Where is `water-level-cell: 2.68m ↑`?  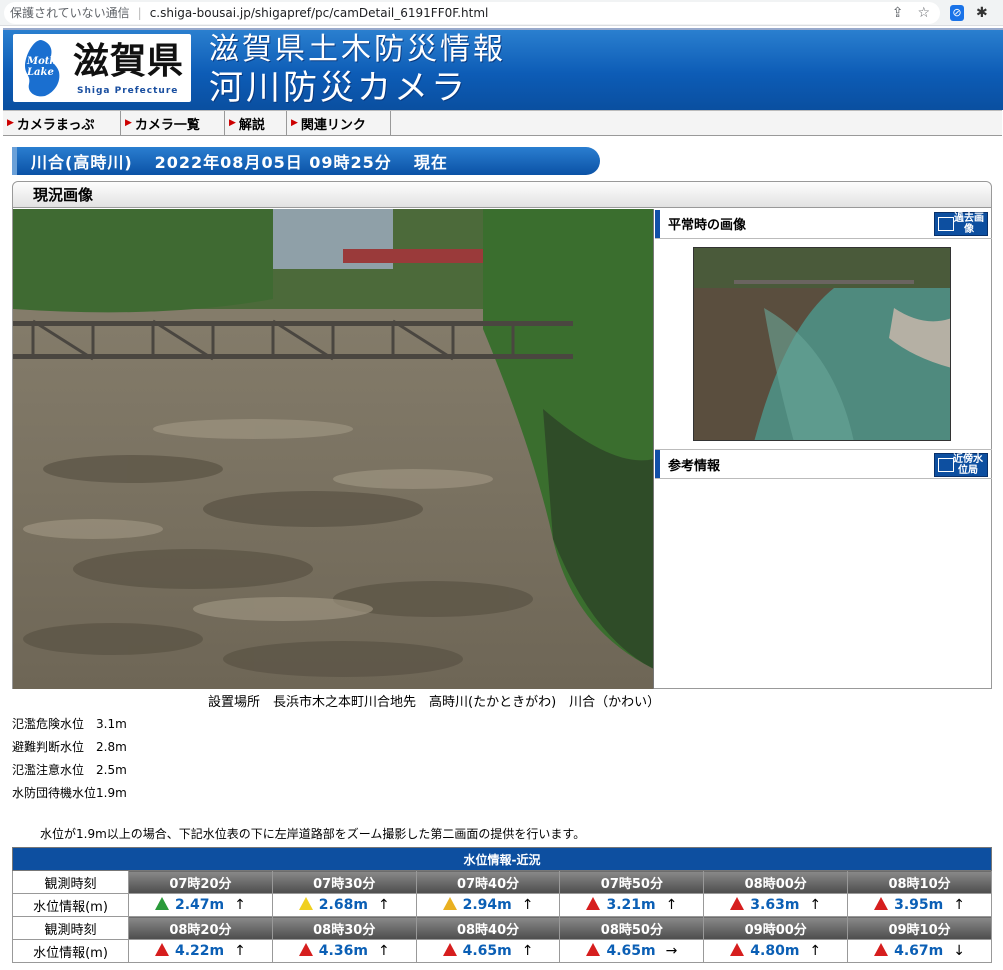 water-level-cell: 2.68m ↑ is located at coordinates (344, 905).